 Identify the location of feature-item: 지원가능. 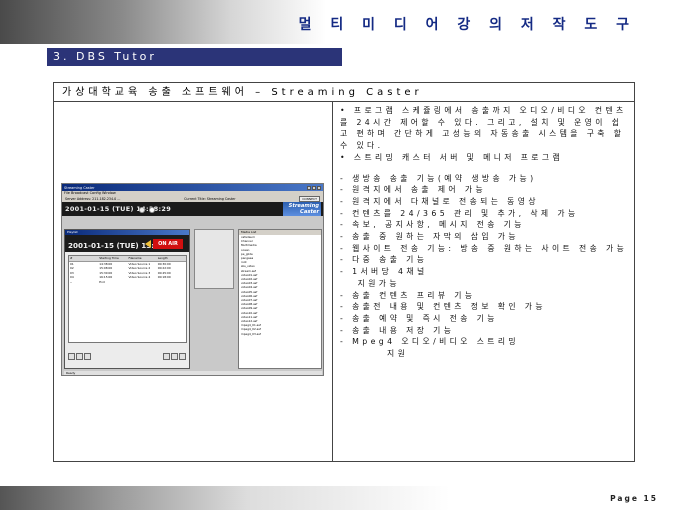
(370, 283).